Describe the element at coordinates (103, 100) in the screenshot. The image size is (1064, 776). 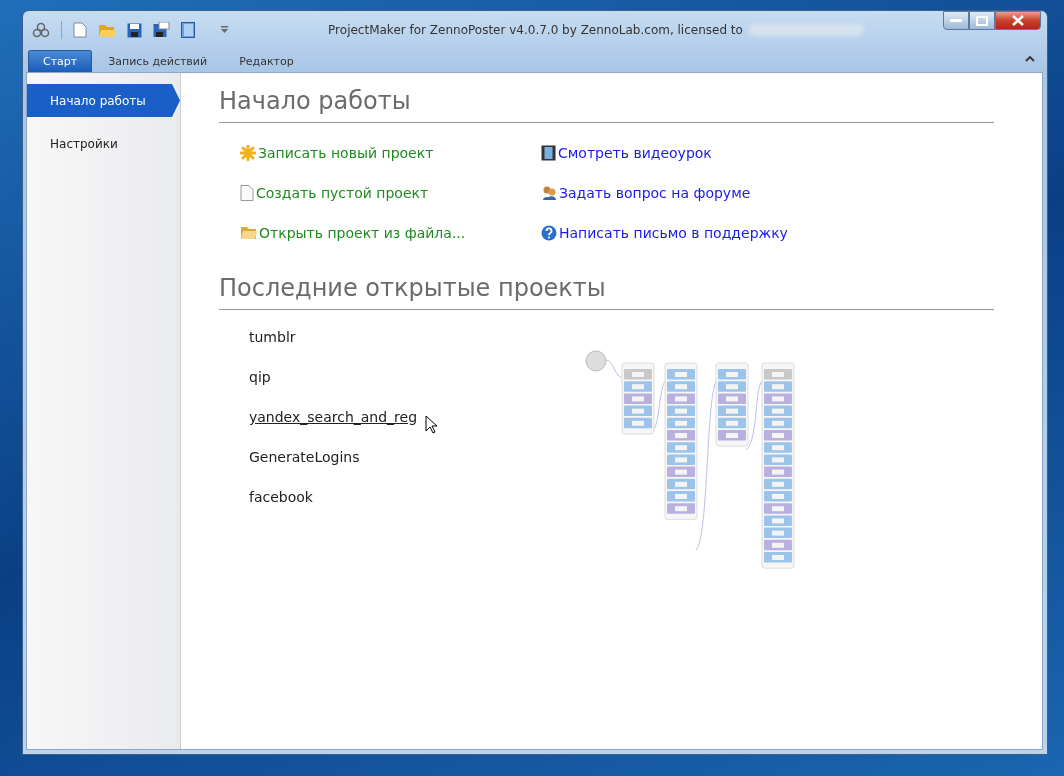
I see `sidebar-item: Начало работы` at that location.